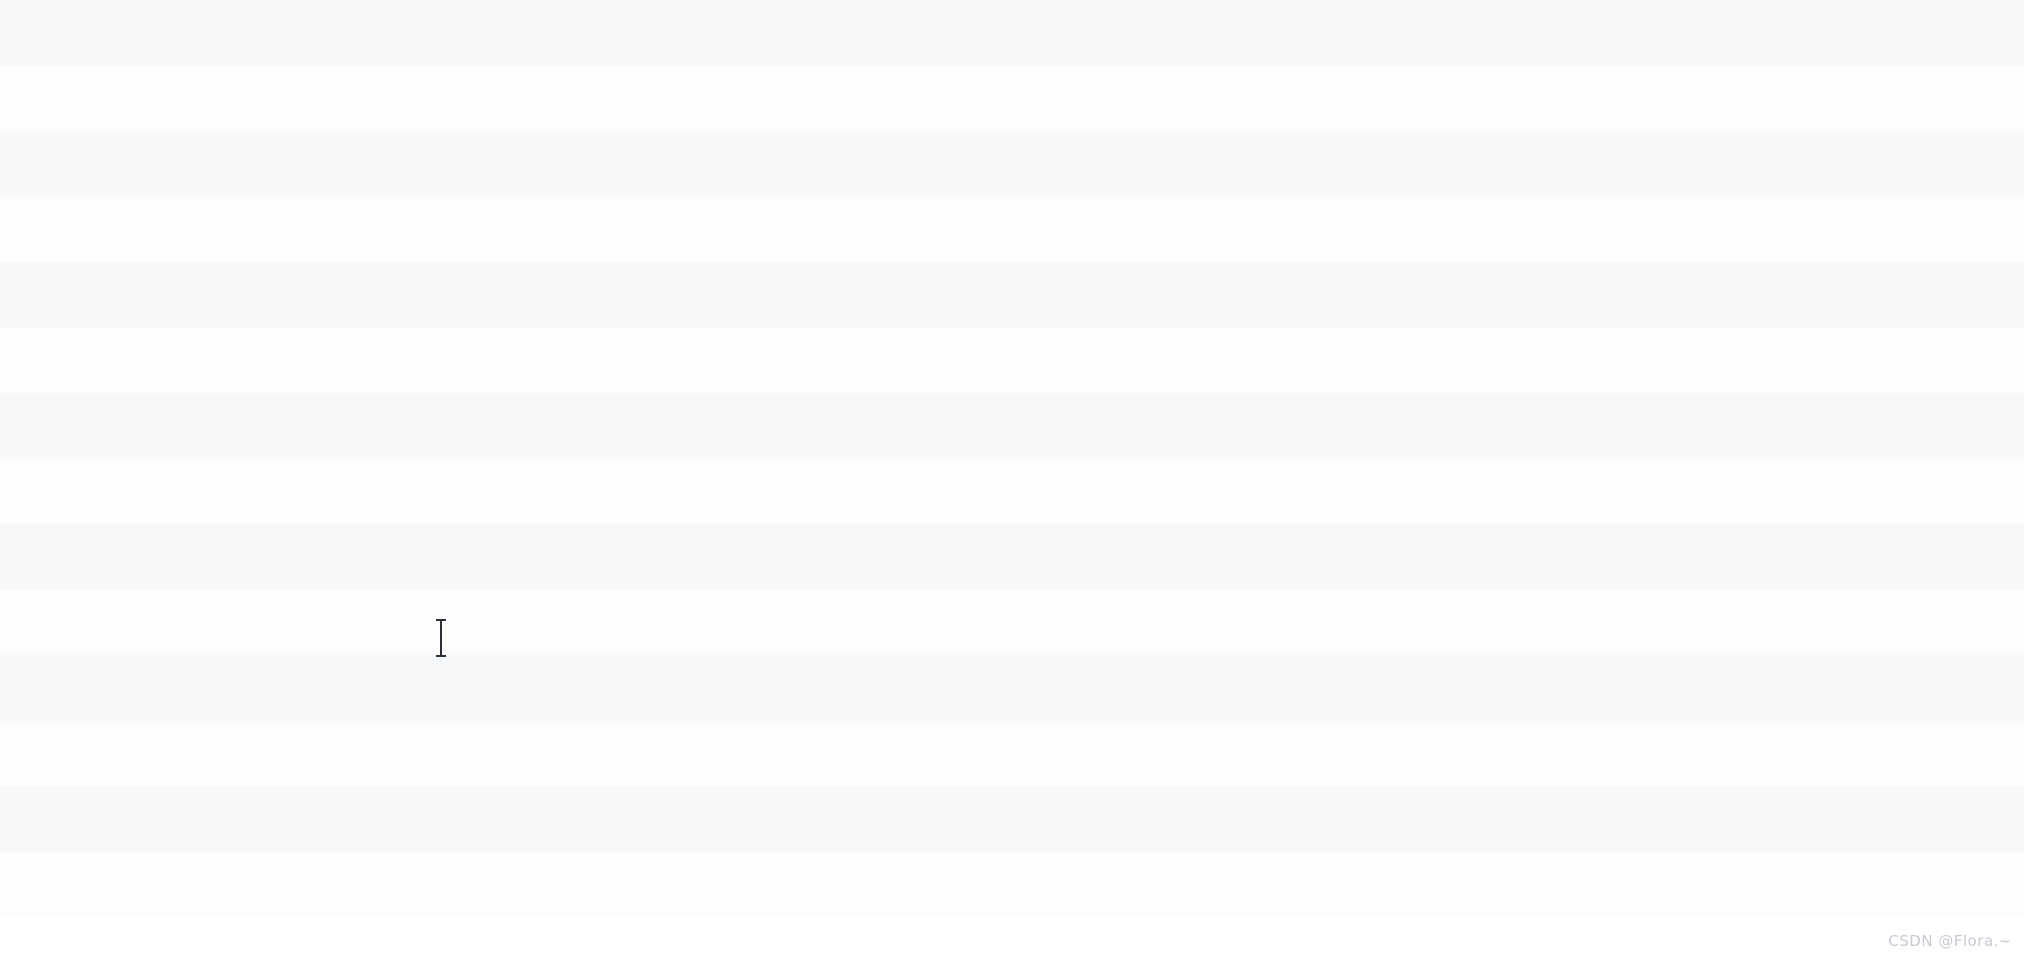  What do you see at coordinates (1012, 819) in the screenshot?
I see `code-line-13: Object proceed = joinPoint.proceed();` at bounding box center [1012, 819].